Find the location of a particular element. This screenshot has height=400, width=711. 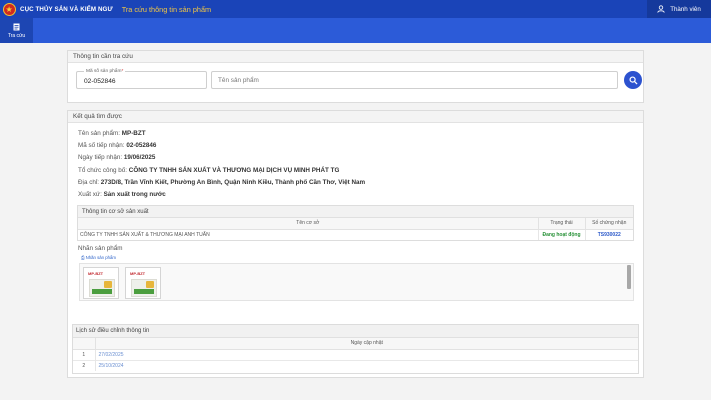

col-status: Trạng thái is located at coordinates (561, 224).